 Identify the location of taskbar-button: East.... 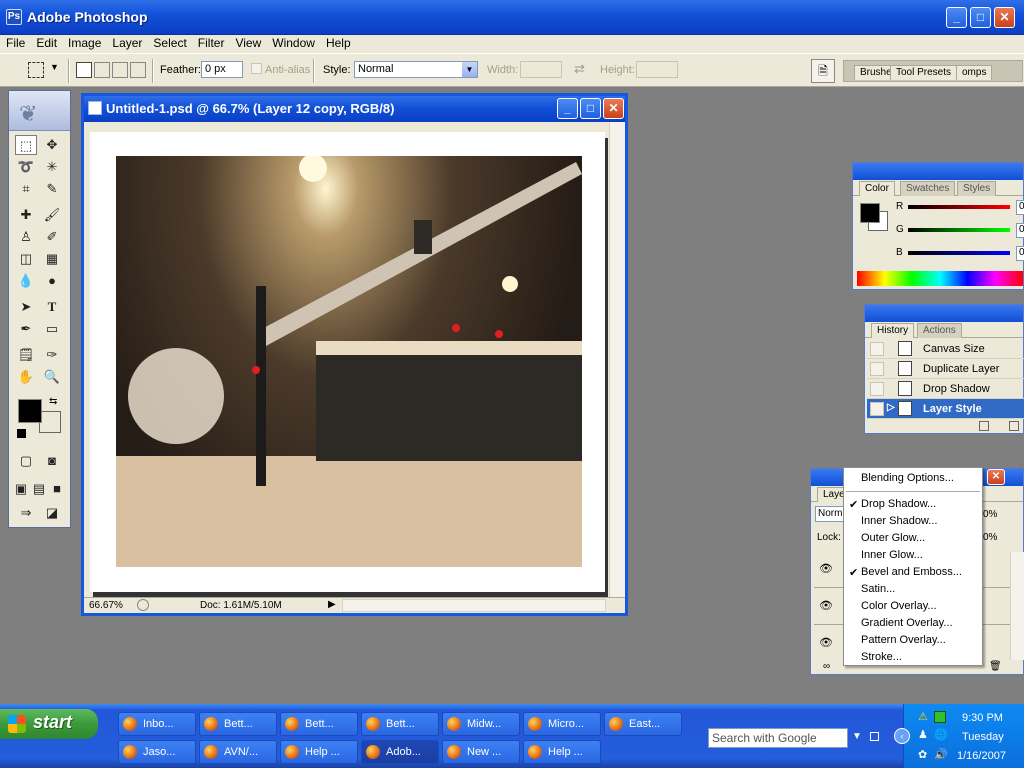
(643, 724).